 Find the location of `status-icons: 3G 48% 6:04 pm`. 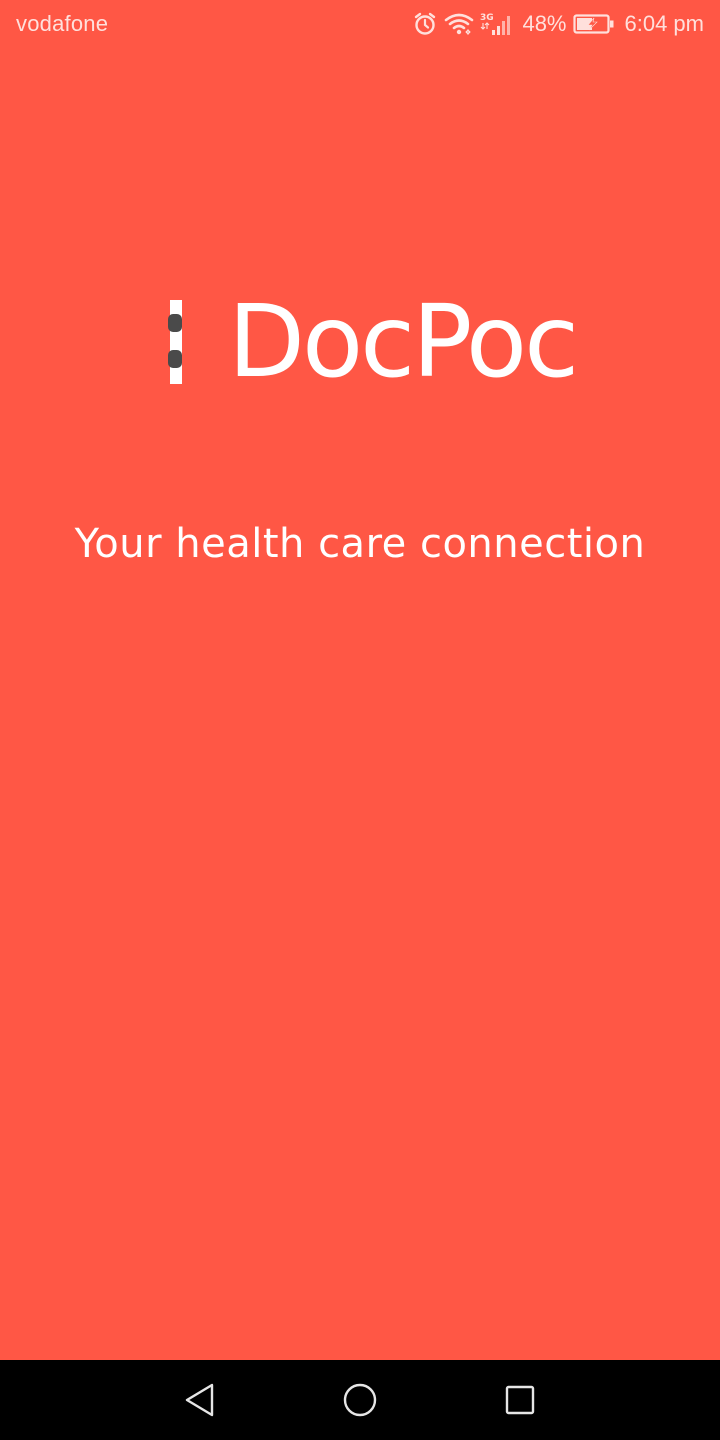

status-icons: 3G 48% 6:04 pm is located at coordinates (558, 24).